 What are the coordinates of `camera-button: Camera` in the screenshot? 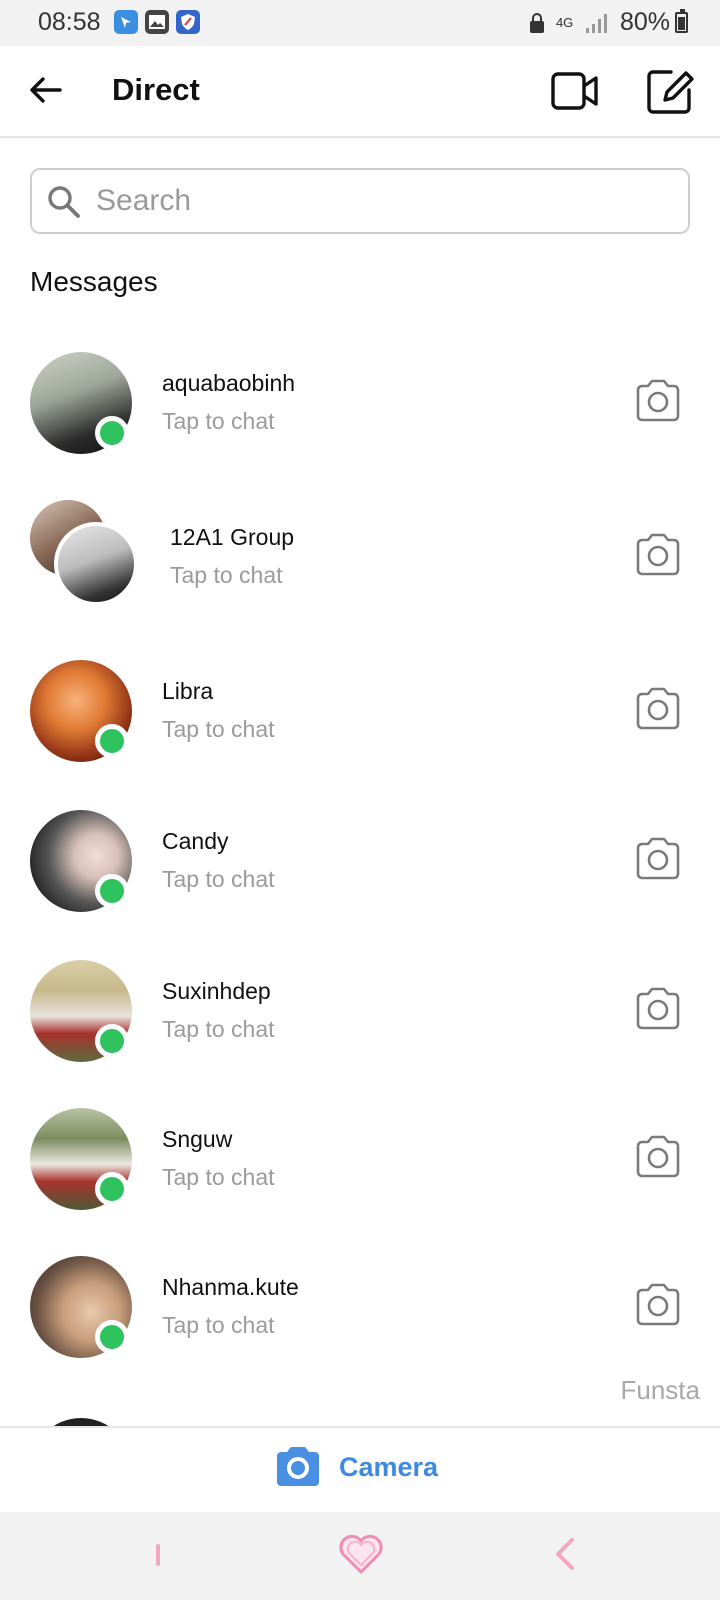 It's located at (356, 1467).